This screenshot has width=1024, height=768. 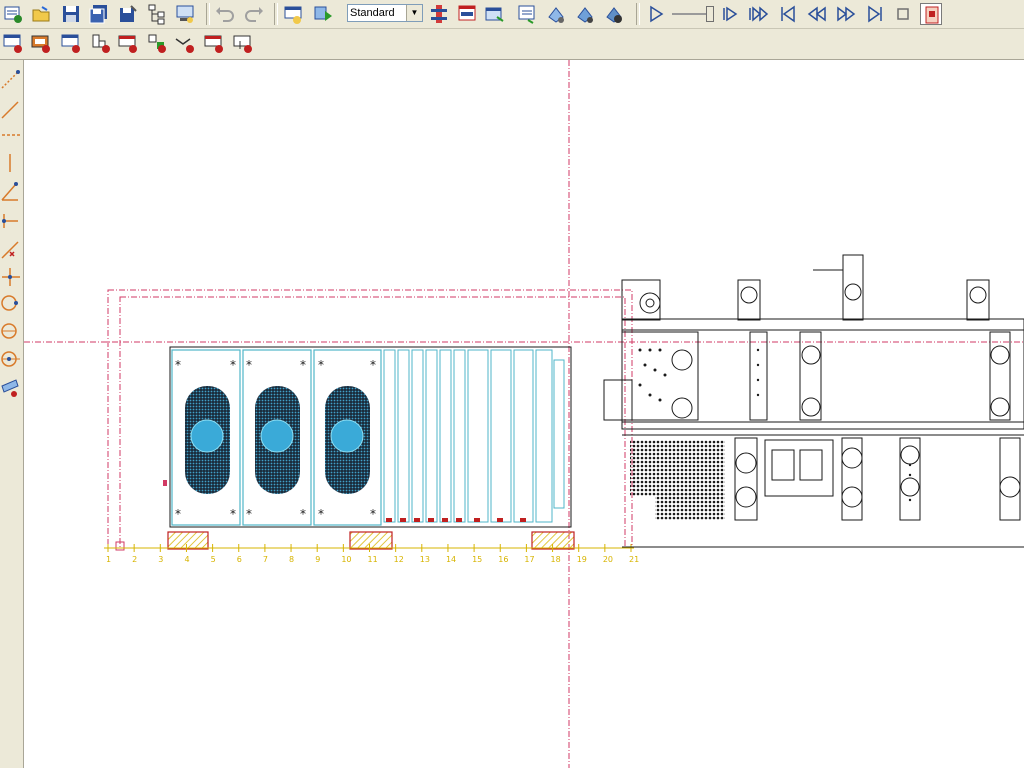 What do you see at coordinates (399, 559) in the screenshot?
I see `ruler-label: 12` at bounding box center [399, 559].